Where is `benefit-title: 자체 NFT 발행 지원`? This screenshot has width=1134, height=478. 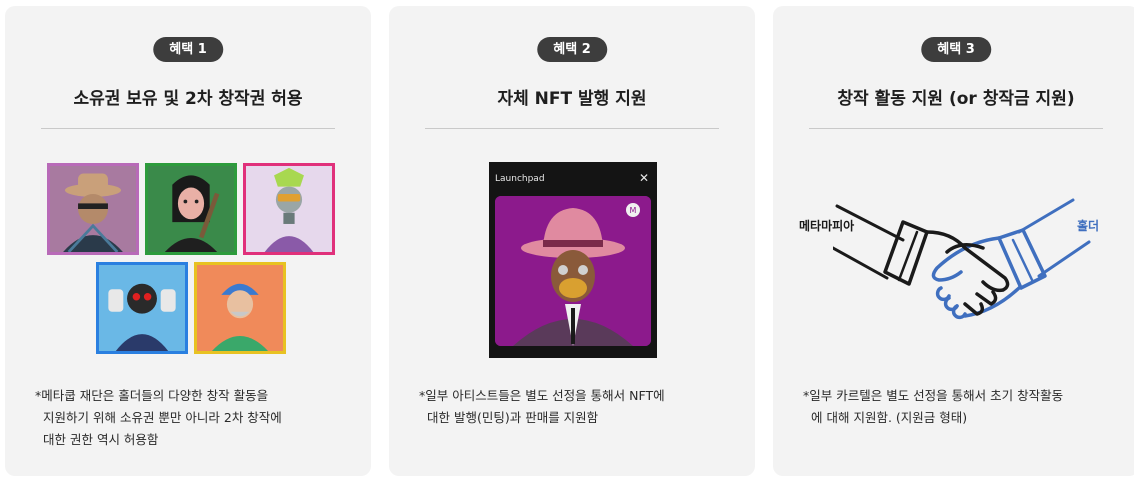 benefit-title: 자체 NFT 발행 지원 is located at coordinates (572, 99).